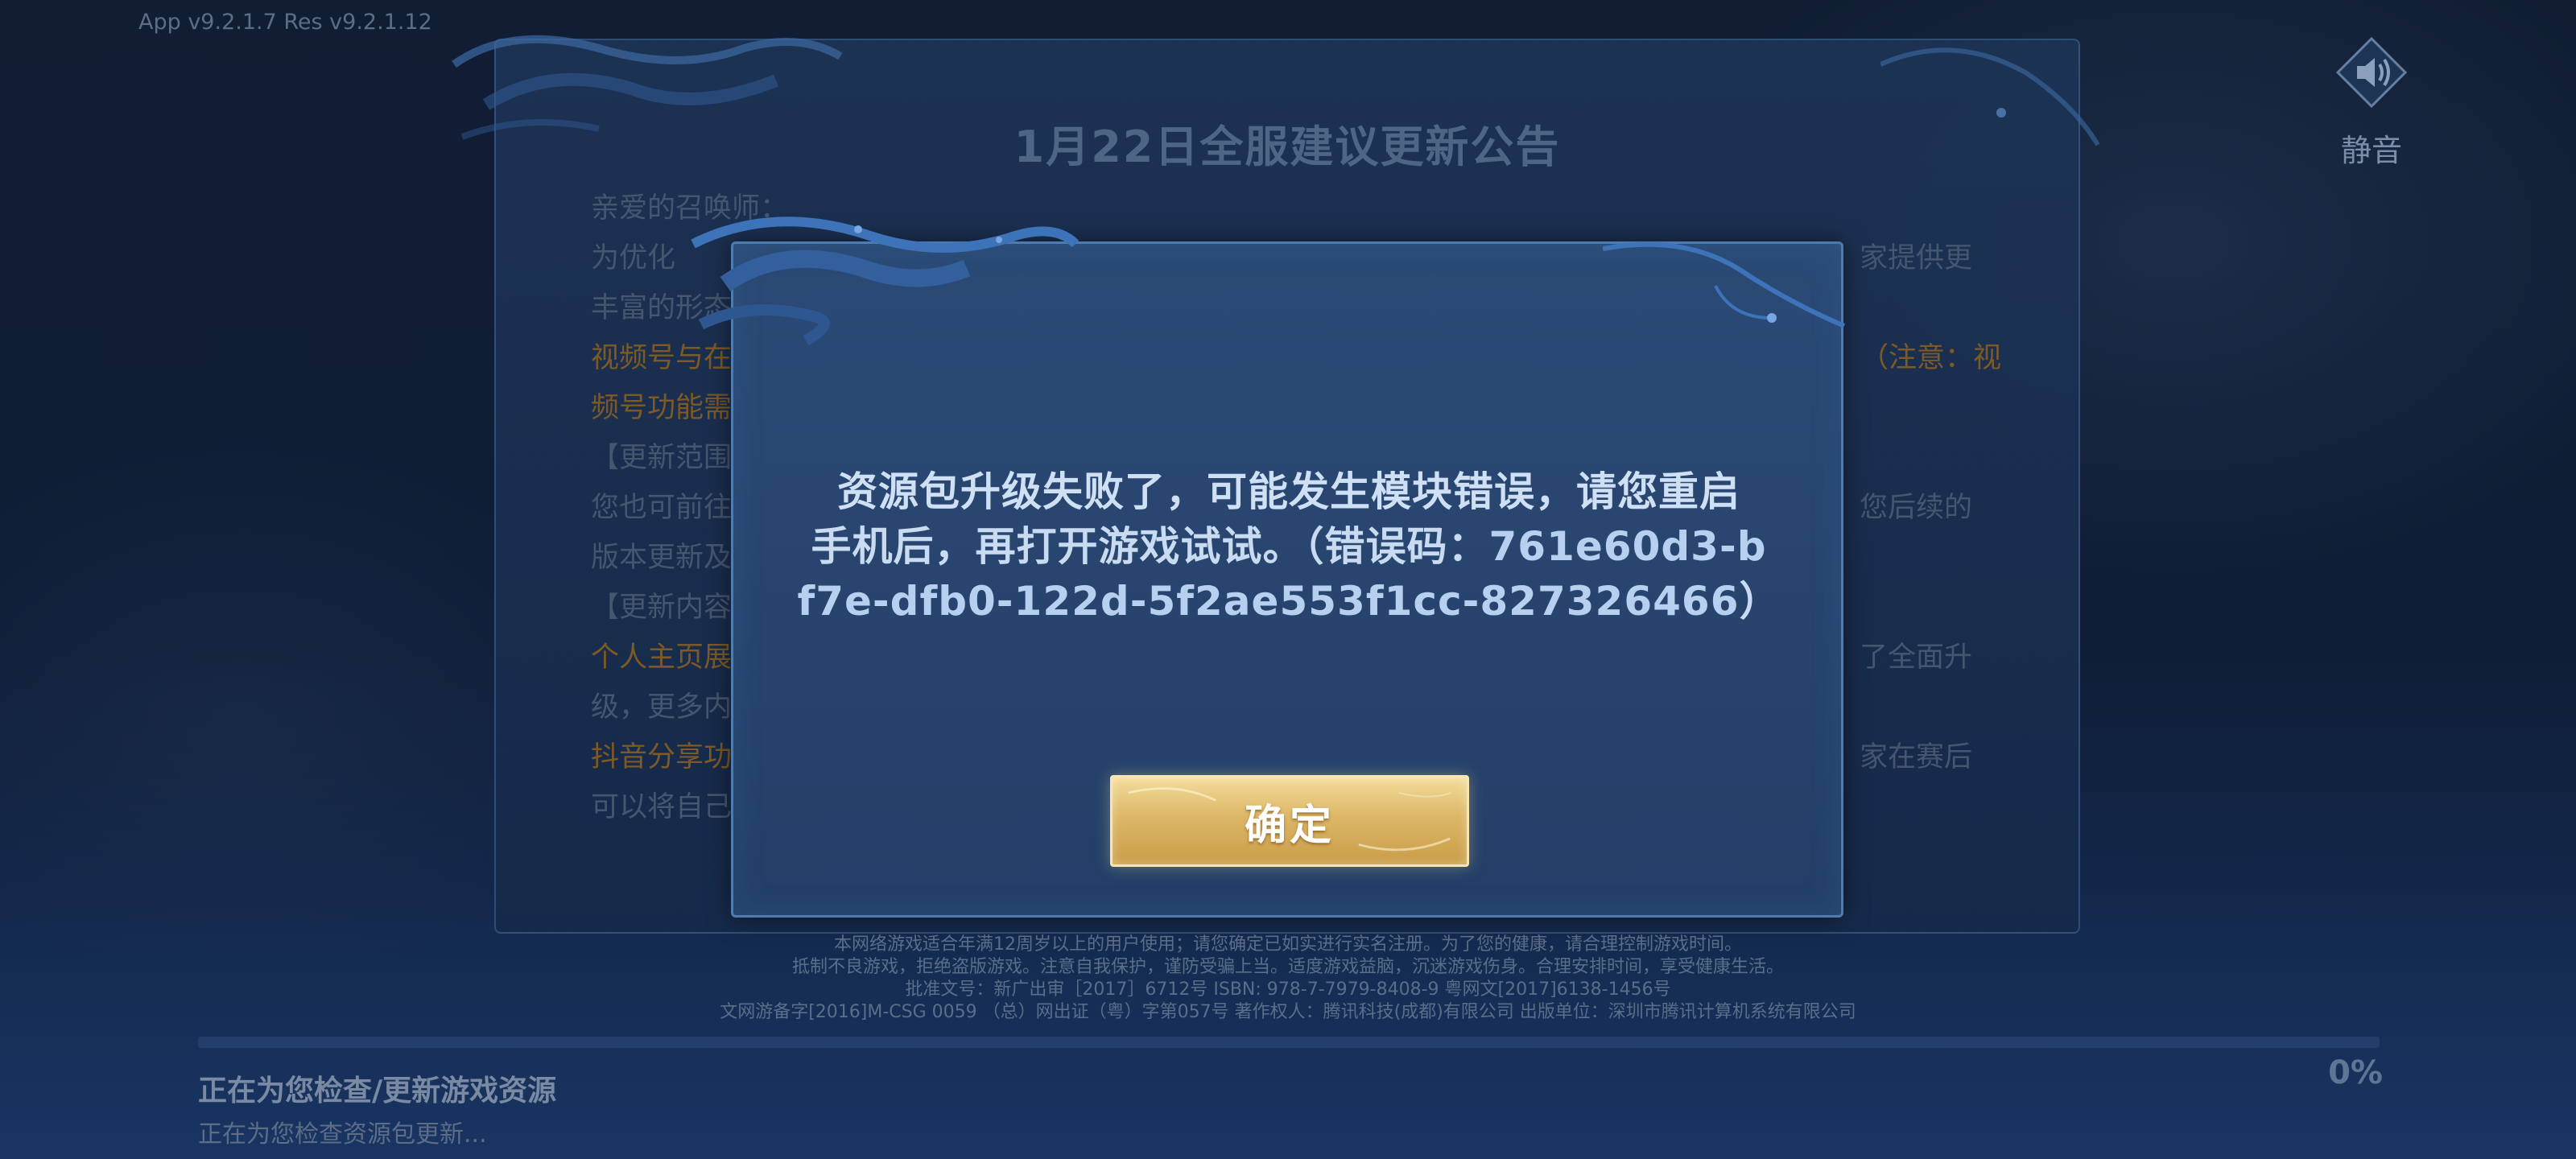 This screenshot has height=1159, width=2576. Describe the element at coordinates (1289, 825) in the screenshot. I see `confirm-button-label: 确定` at that location.